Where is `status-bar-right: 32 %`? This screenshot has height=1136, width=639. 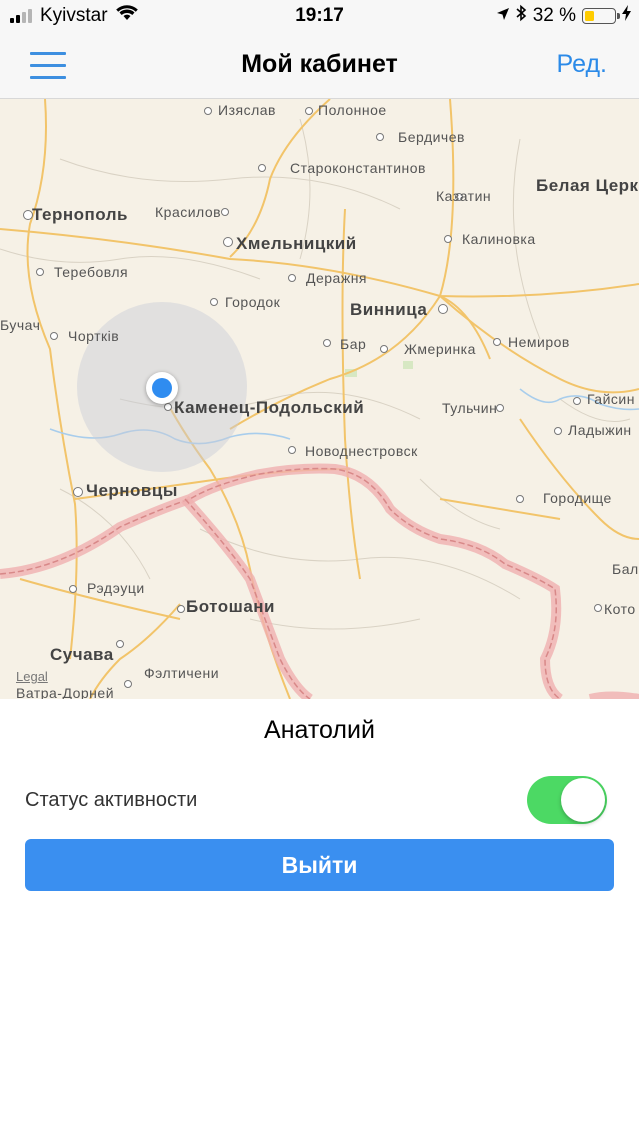
status-bar-right: 32 % is located at coordinates (560, 16).